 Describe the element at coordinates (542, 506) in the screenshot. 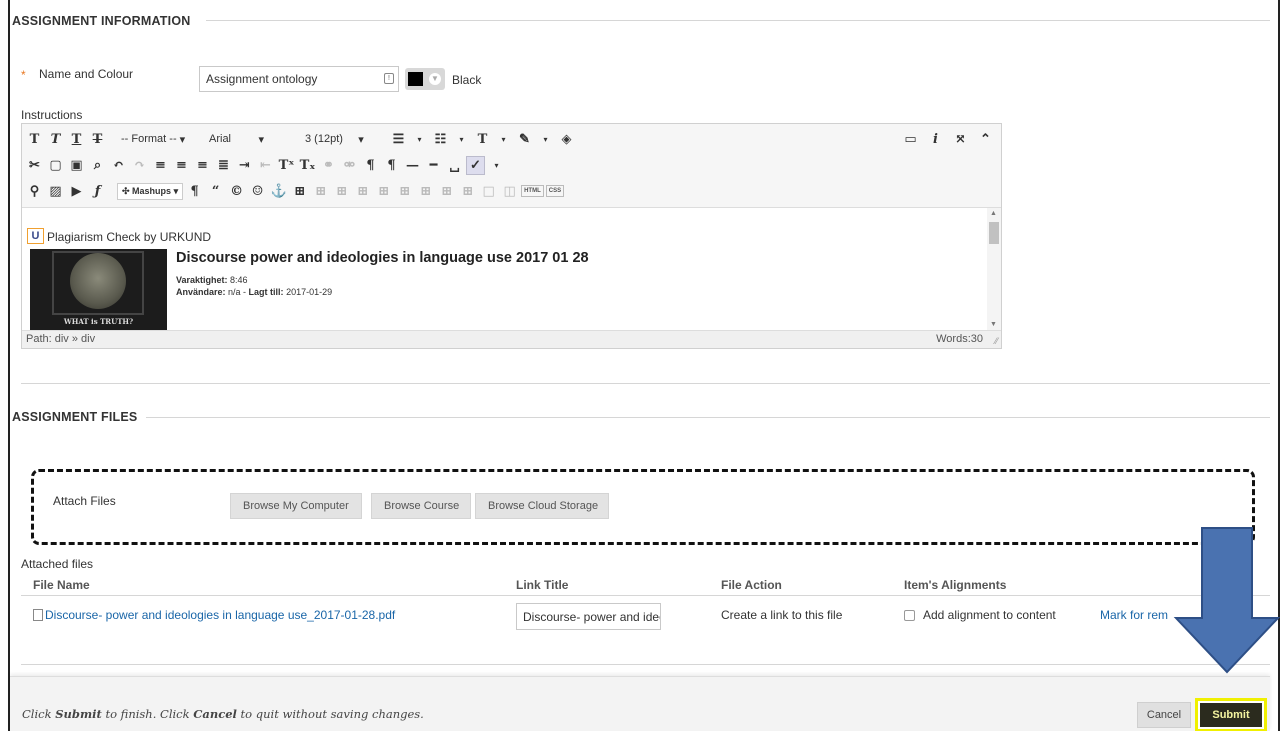

I see `browse-cloud-storage-button: Browse Cloud Storage` at that location.